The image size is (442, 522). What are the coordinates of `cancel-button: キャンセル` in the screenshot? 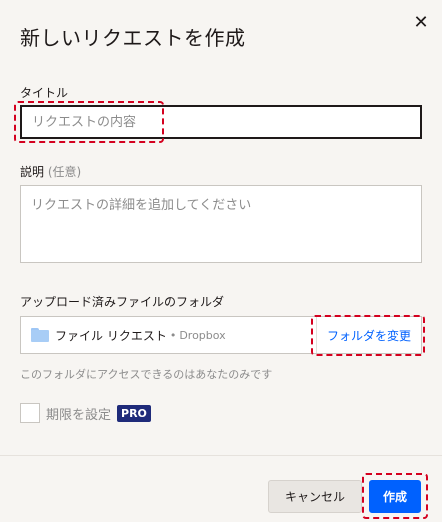 It's located at (315, 496).